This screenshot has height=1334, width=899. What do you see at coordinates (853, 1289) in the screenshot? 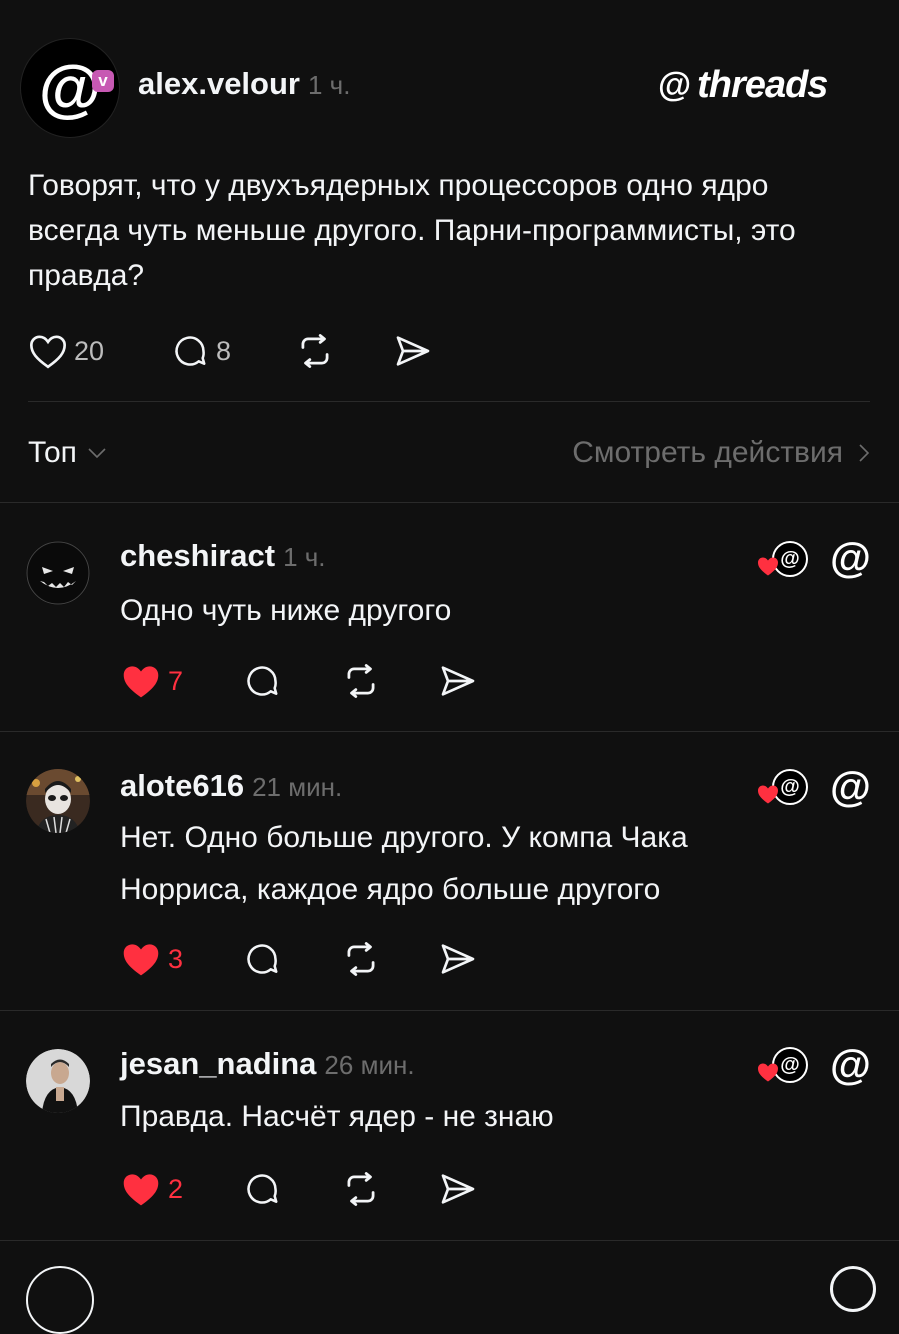
I see `threads-logo-icon` at bounding box center [853, 1289].